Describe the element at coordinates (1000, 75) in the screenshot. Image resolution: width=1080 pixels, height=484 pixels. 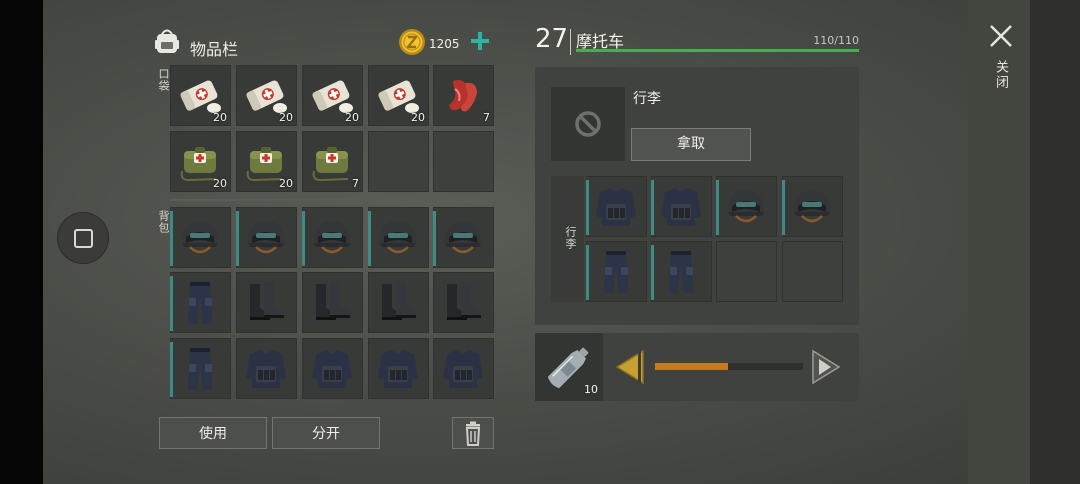
I see `close-label: 关闭` at that location.